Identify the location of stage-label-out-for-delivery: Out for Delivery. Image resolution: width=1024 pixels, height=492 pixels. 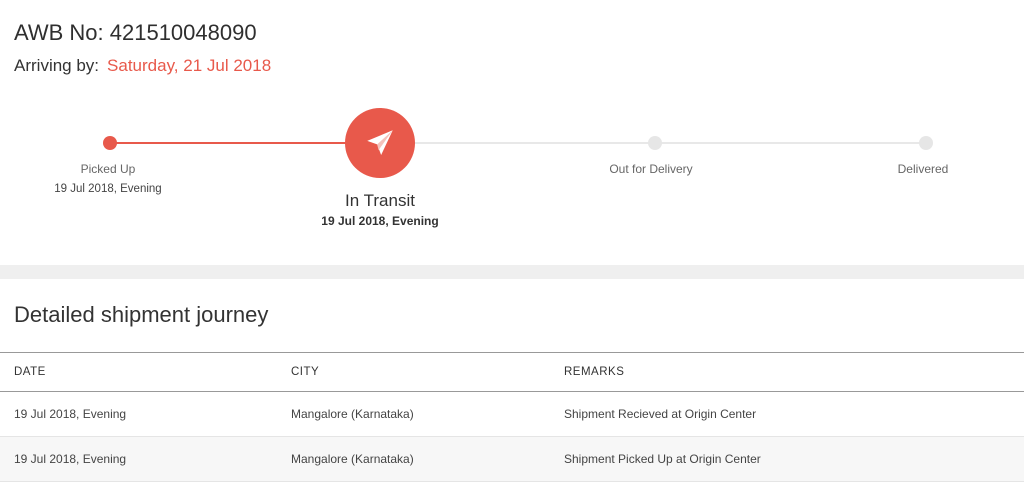
(651, 169).